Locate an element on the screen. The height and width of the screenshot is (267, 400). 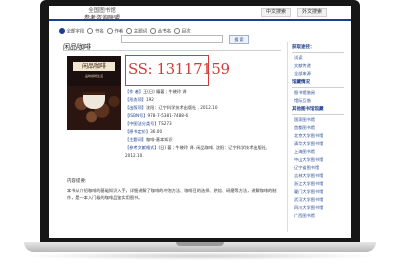
radio-series: 丛书名 is located at coordinates (160, 30).